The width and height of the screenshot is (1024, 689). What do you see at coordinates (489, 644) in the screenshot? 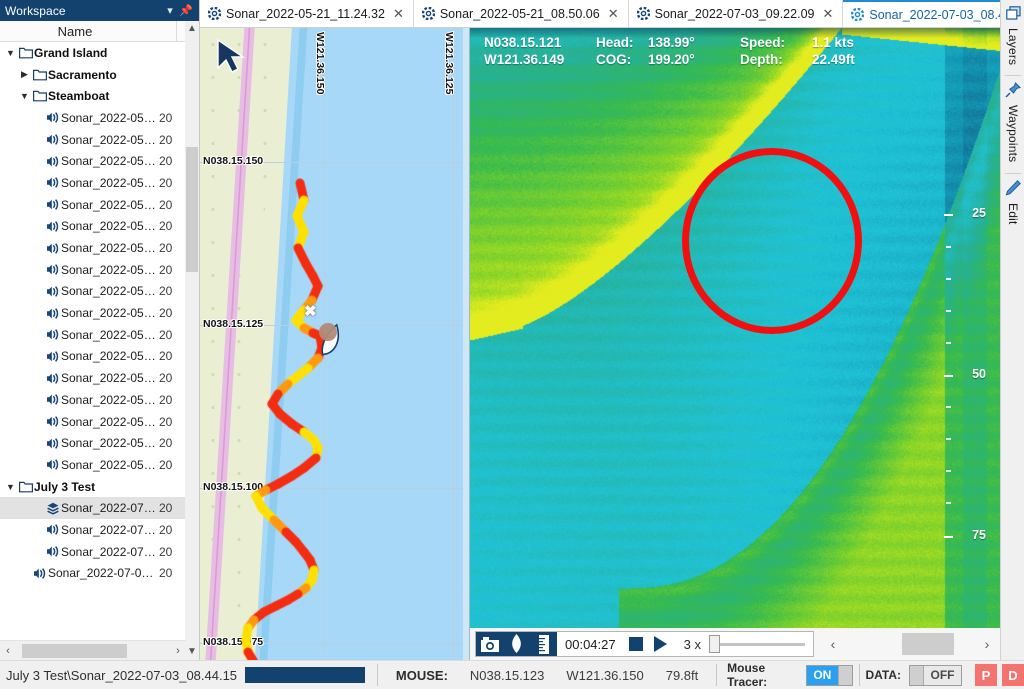
I see `camera-icon` at bounding box center [489, 644].